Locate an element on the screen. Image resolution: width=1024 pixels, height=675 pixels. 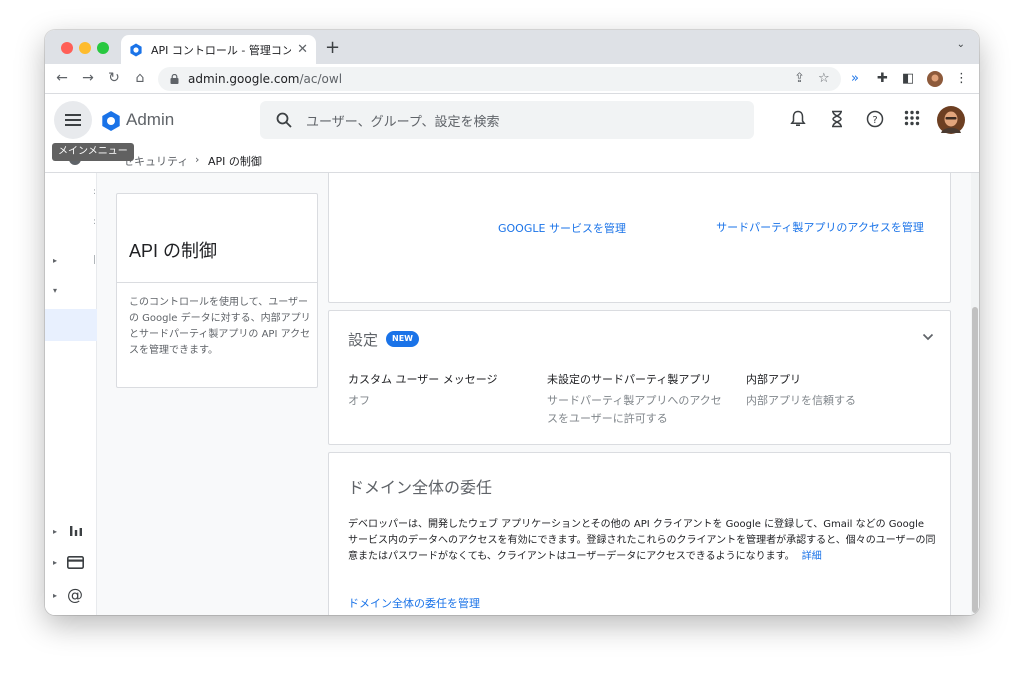
admin-header: Admin ユーザー、グループ、設定を検索 ? is located at coordinates (512, 120).